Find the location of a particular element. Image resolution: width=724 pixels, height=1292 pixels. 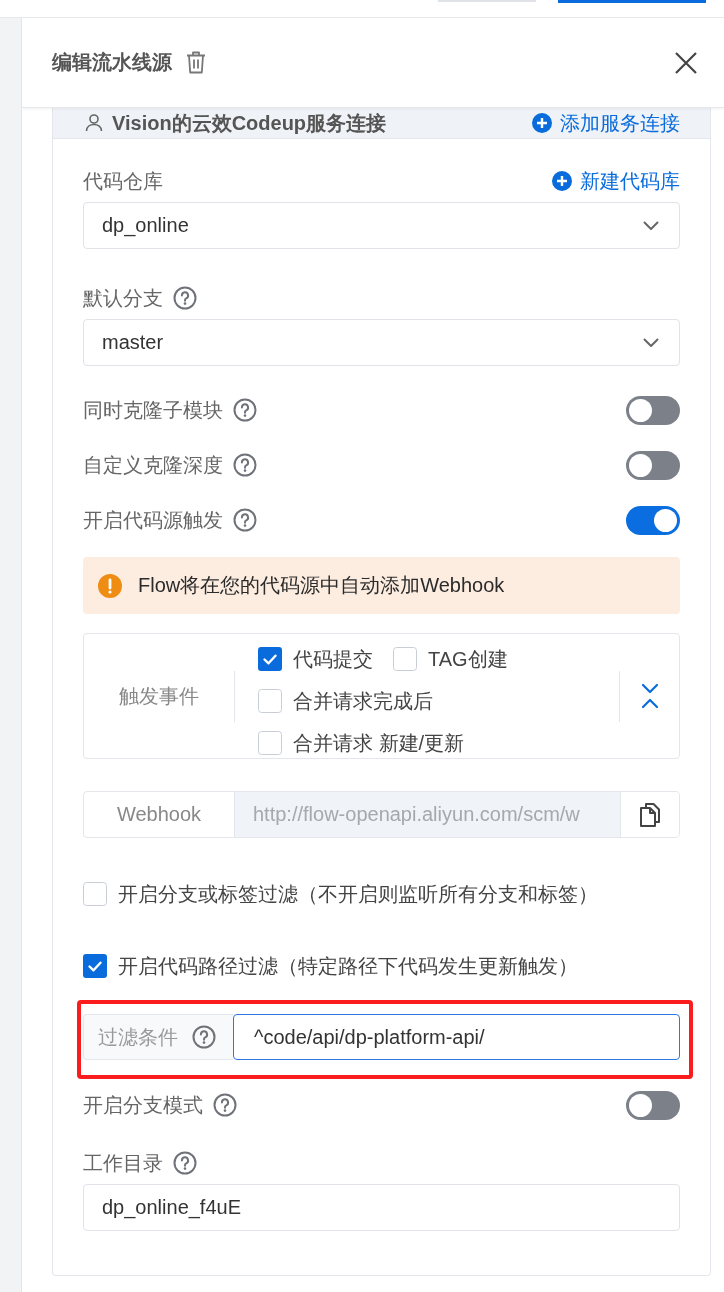

double-chevron-icon is located at coordinates (649, 696).